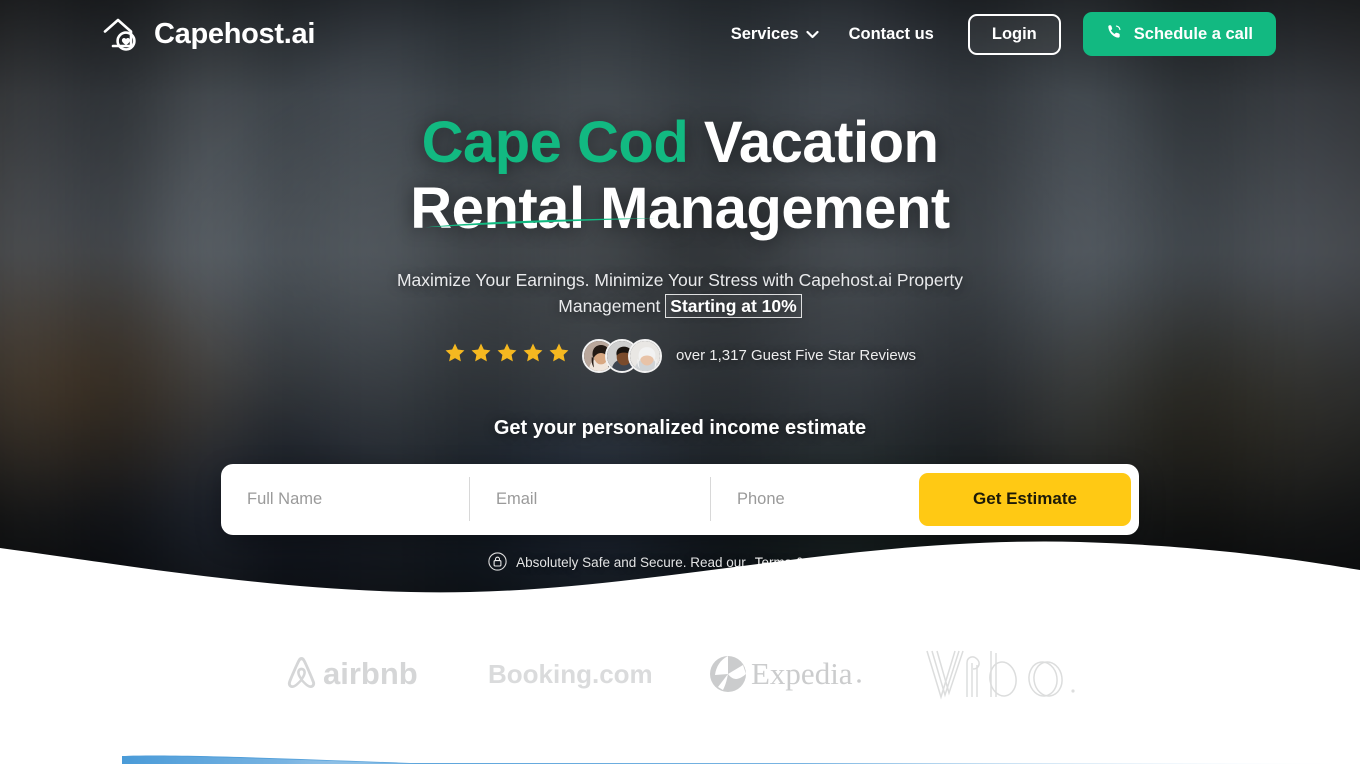  What do you see at coordinates (733, 305) in the screenshot?
I see `pricing-badge: Starting at 10%` at bounding box center [733, 305].